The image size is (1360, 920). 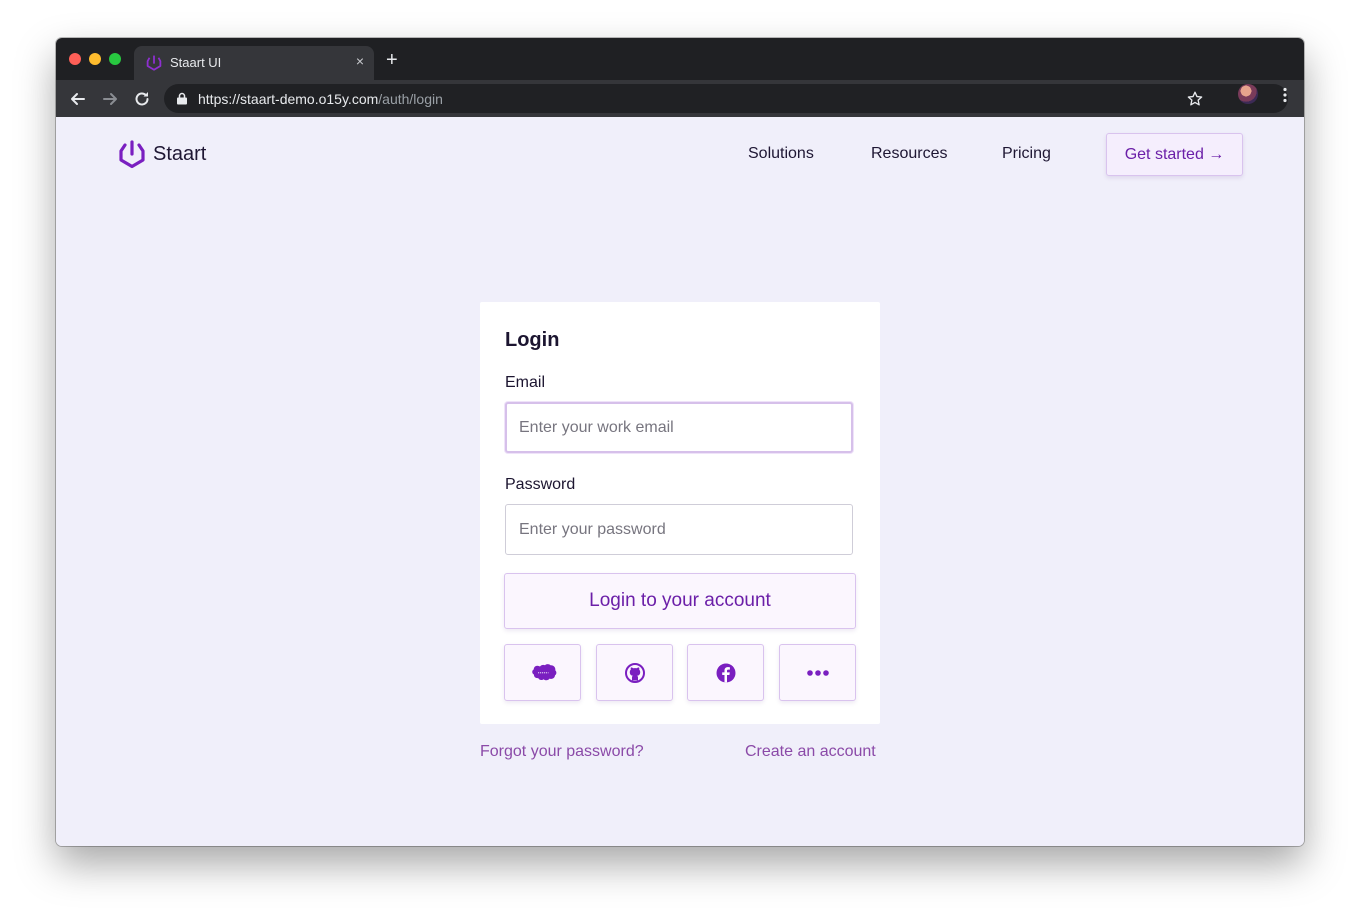 I want to click on password-input, so click(x=679, y=529).